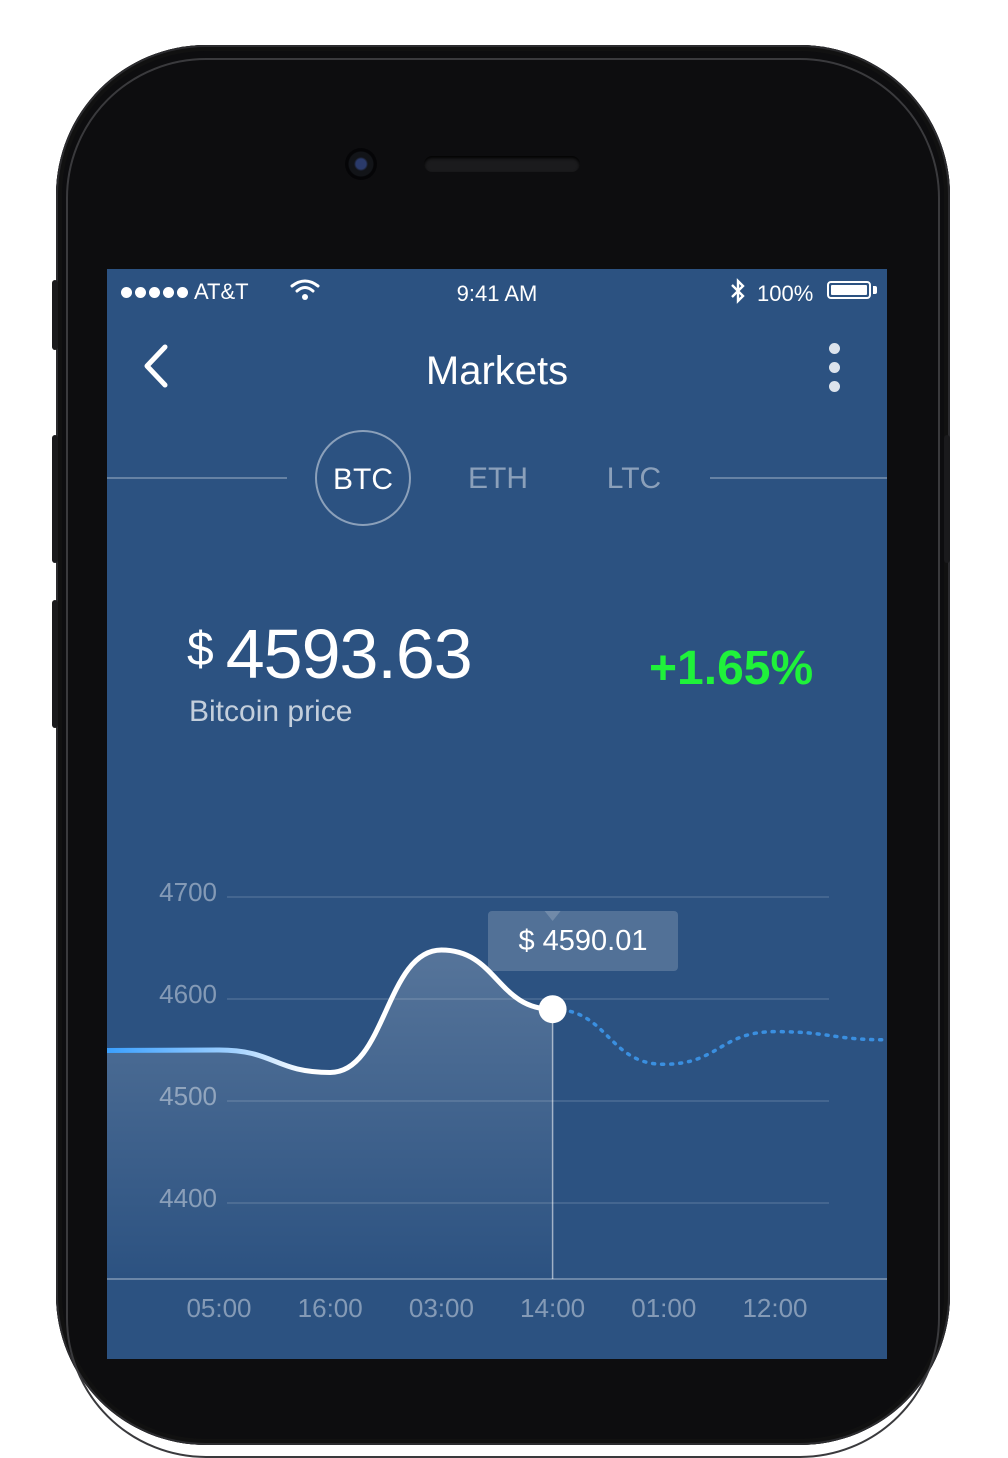 The width and height of the screenshot is (1008, 1458). I want to click on x-tick-label: 16:00, so click(330, 1308).